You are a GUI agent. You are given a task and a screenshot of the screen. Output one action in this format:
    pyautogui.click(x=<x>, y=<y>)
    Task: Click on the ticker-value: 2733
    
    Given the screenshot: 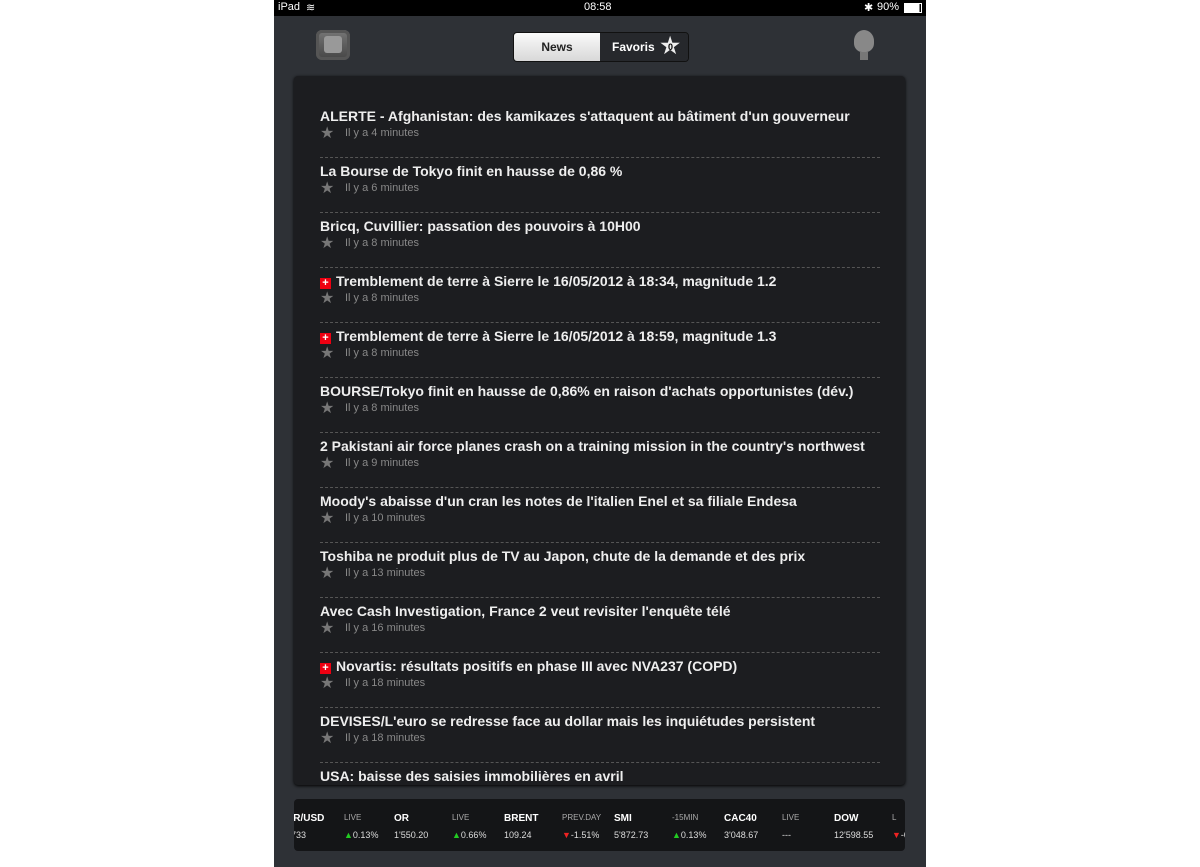 What is the action you would take?
    pyautogui.click(x=300, y=835)
    